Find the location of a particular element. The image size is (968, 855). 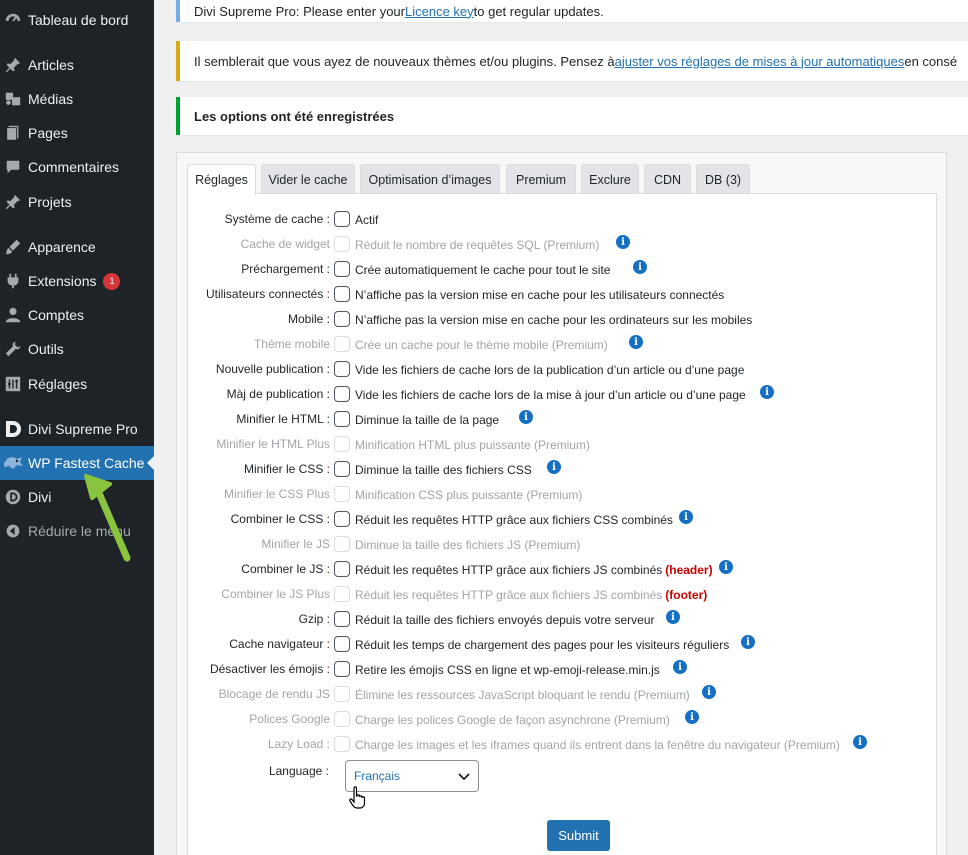

sidebar-item-pages: Pages is located at coordinates (77, 133).